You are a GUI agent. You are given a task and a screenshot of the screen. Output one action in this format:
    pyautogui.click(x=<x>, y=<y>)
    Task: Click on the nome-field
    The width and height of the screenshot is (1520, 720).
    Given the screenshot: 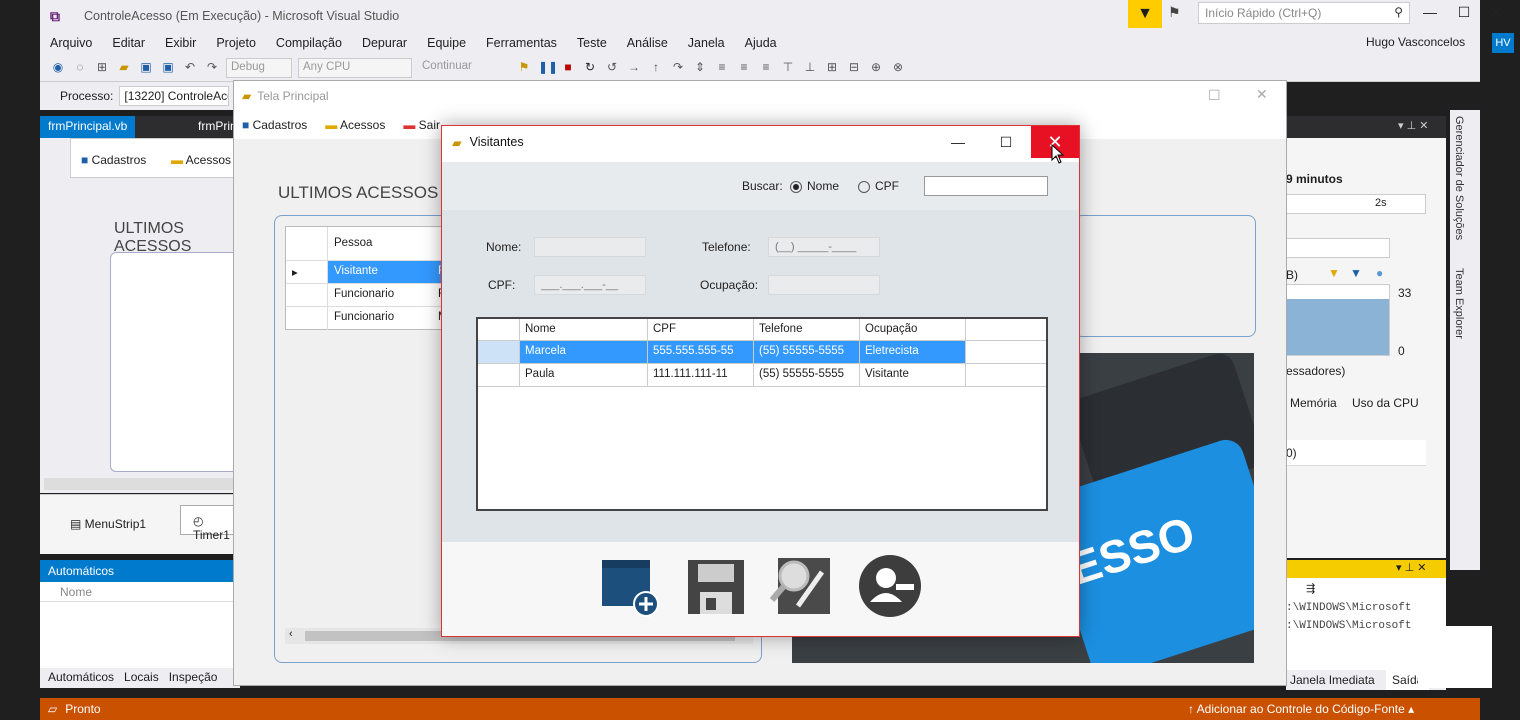 What is the action you would take?
    pyautogui.click(x=590, y=247)
    